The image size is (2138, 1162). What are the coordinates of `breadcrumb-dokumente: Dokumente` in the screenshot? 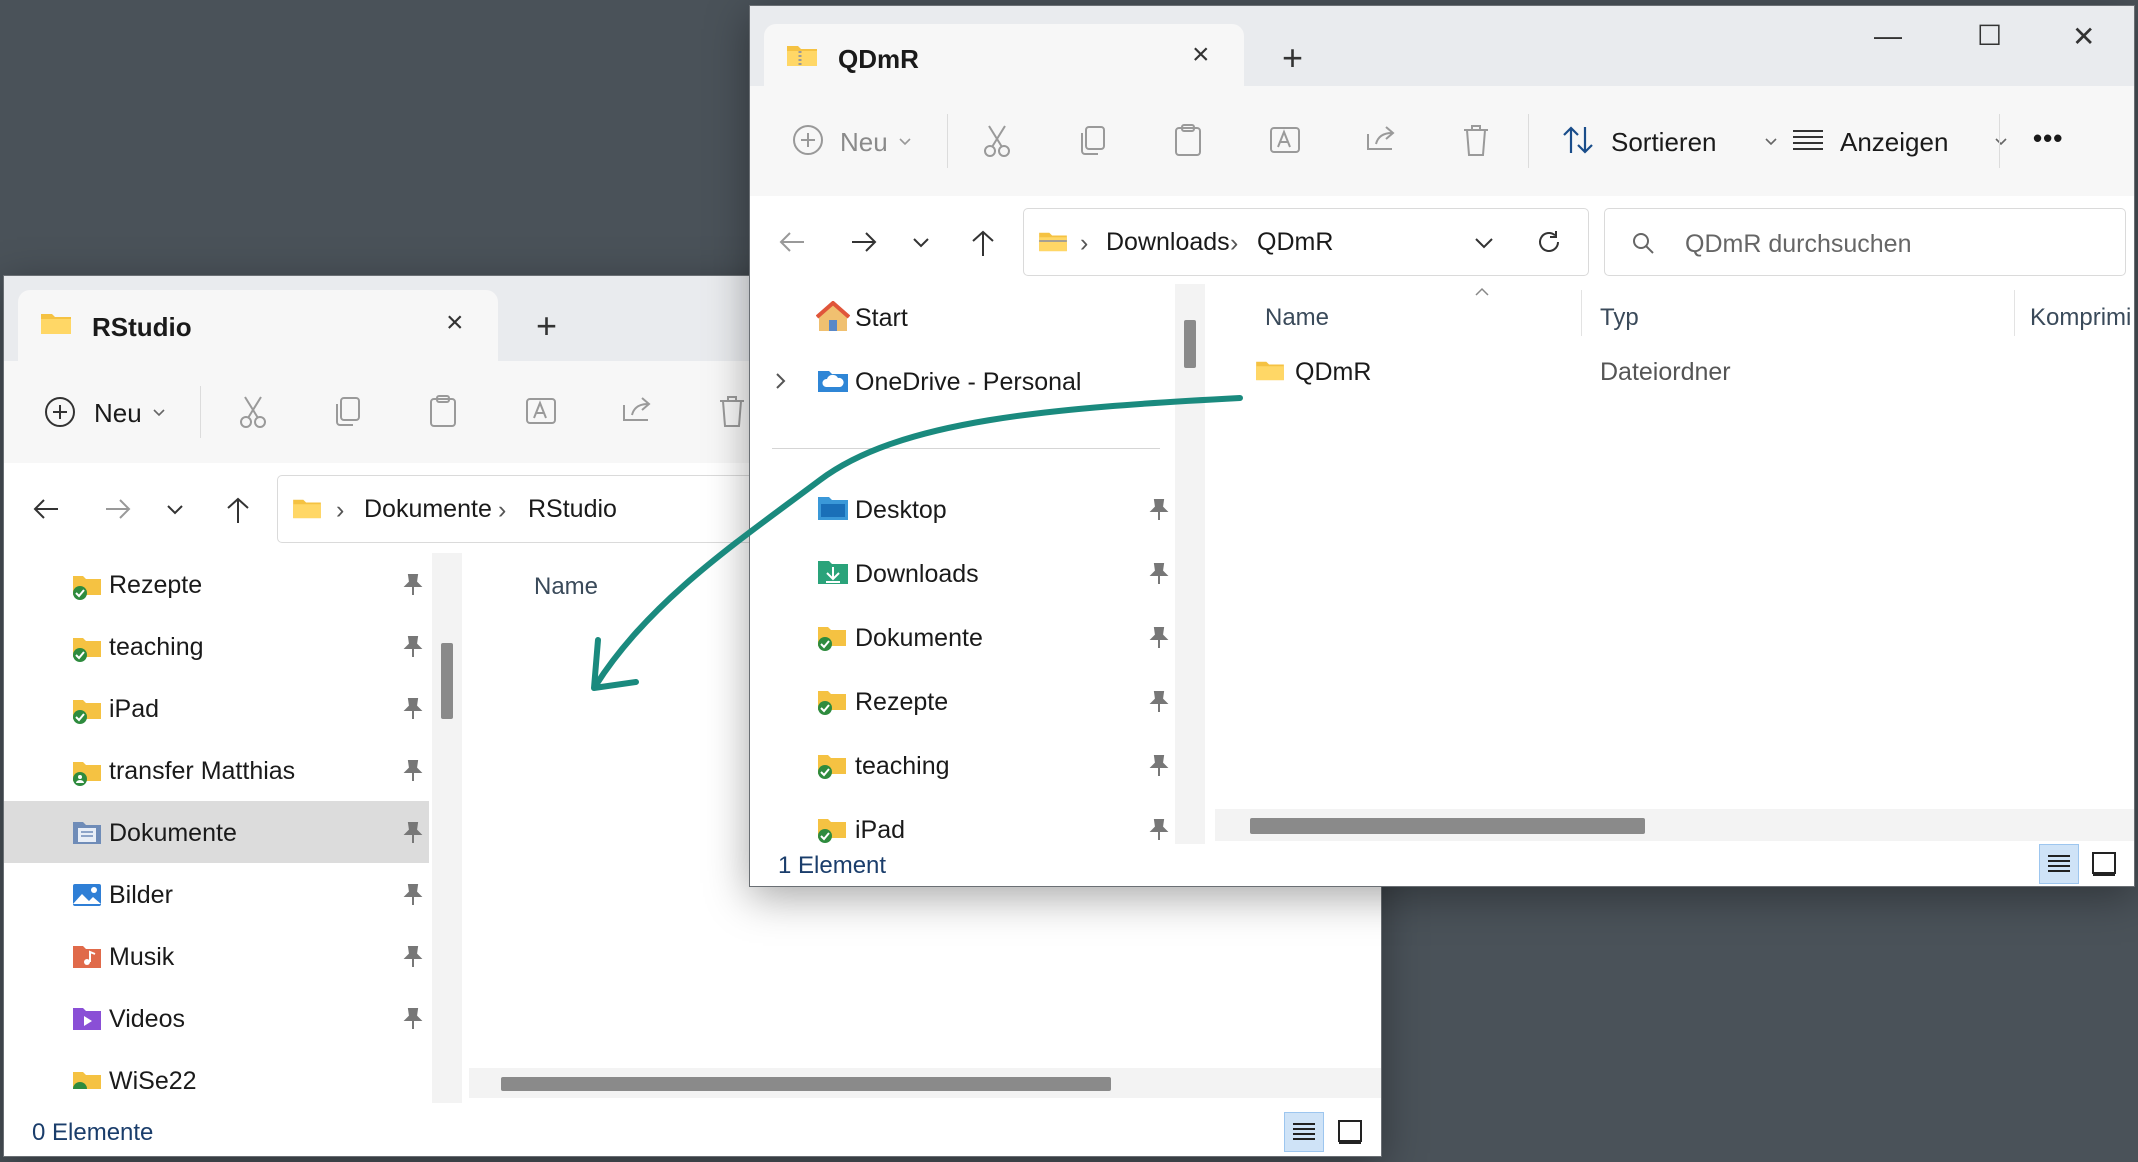 It's located at (428, 509).